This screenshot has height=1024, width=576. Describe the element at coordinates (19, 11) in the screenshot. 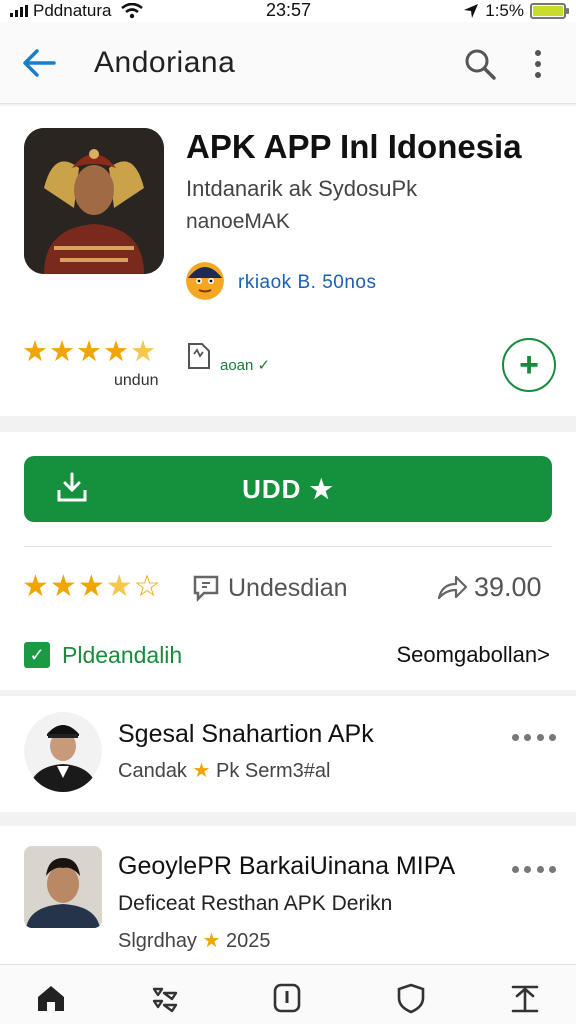

I see `signal-icon` at that location.